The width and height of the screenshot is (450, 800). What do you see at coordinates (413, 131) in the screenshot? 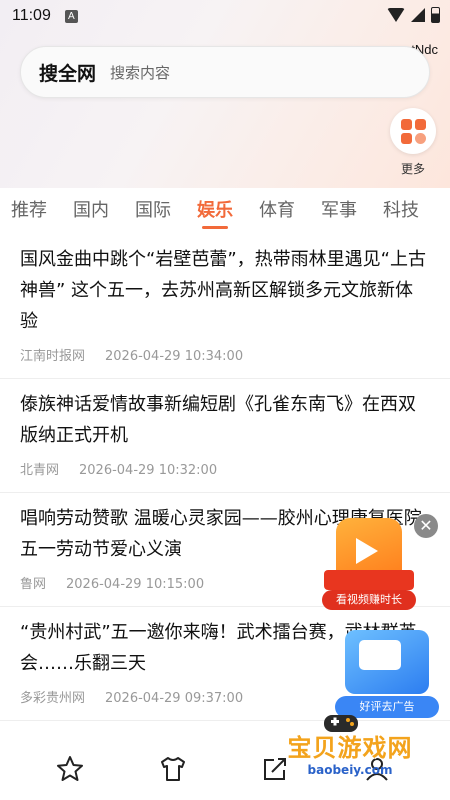
I see `grid-icon` at bounding box center [413, 131].